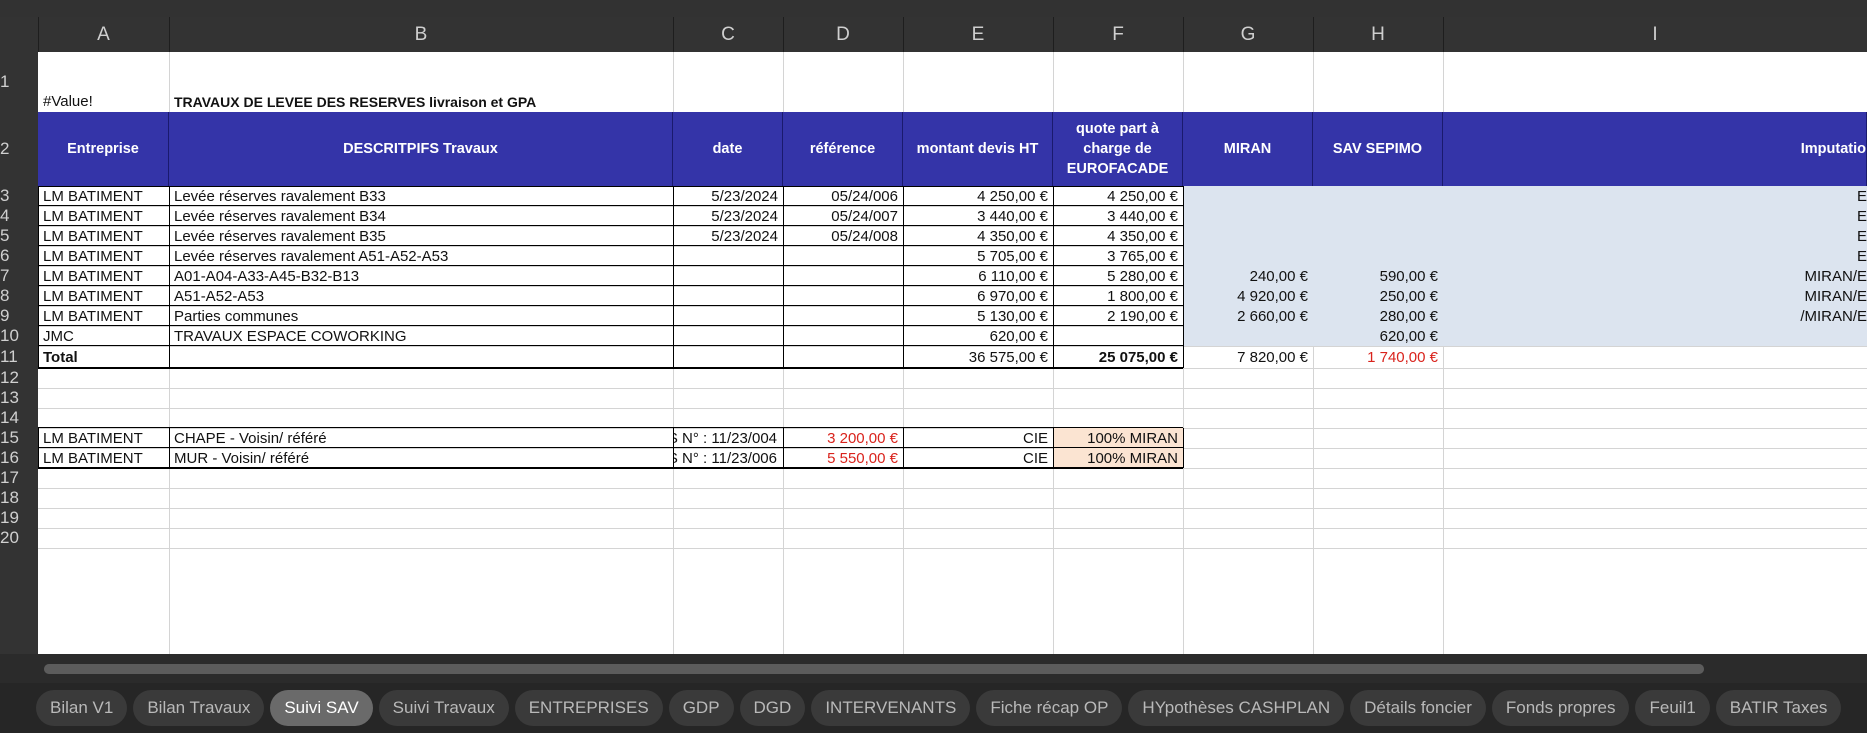 The image size is (1867, 733). Describe the element at coordinates (421, 34) in the screenshot. I see `column-header-b: B` at that location.